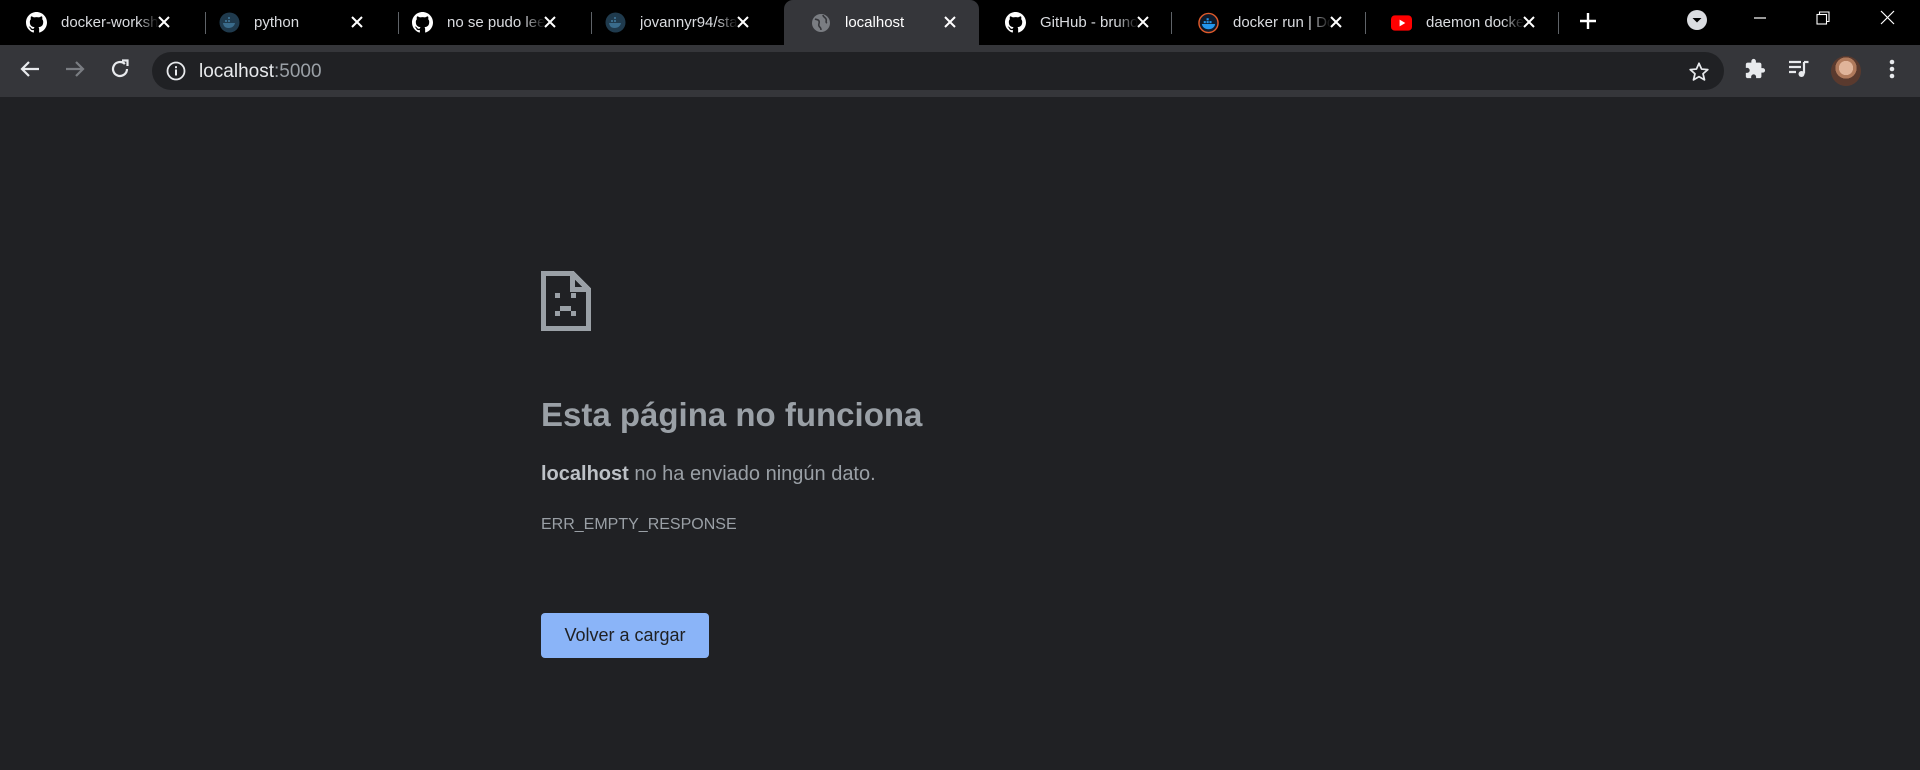 This screenshot has width=1920, height=770. I want to click on tab-search-button, so click(1697, 22).